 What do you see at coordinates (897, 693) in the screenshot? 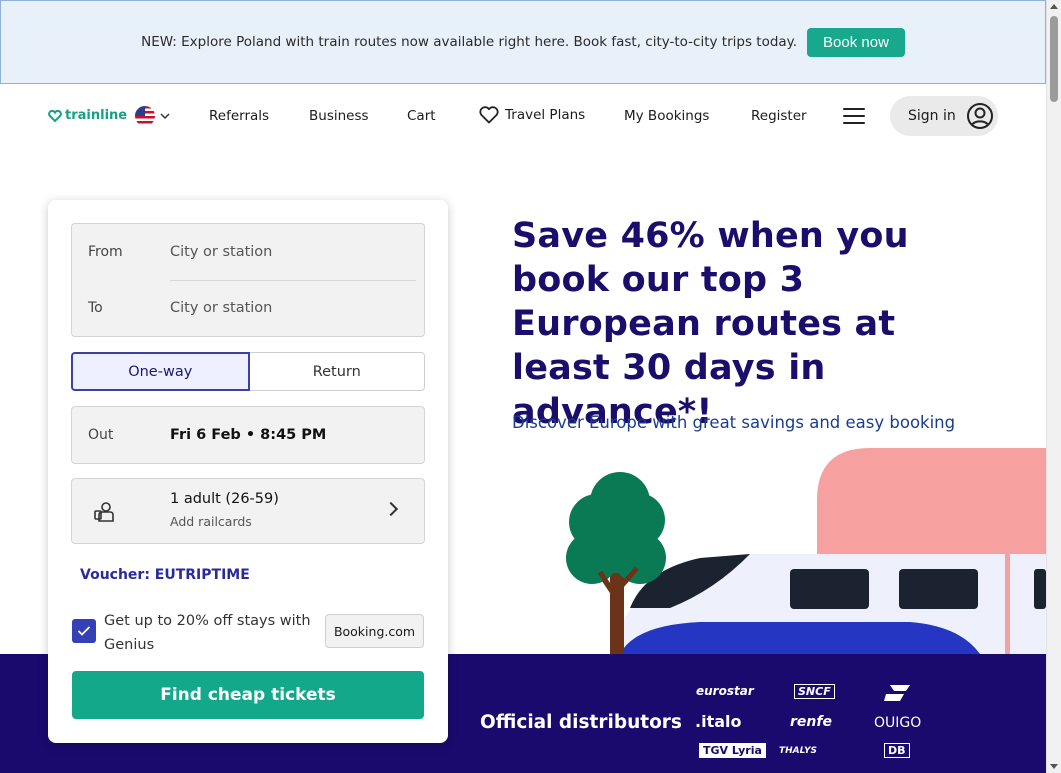
I see `renfe-icon` at bounding box center [897, 693].